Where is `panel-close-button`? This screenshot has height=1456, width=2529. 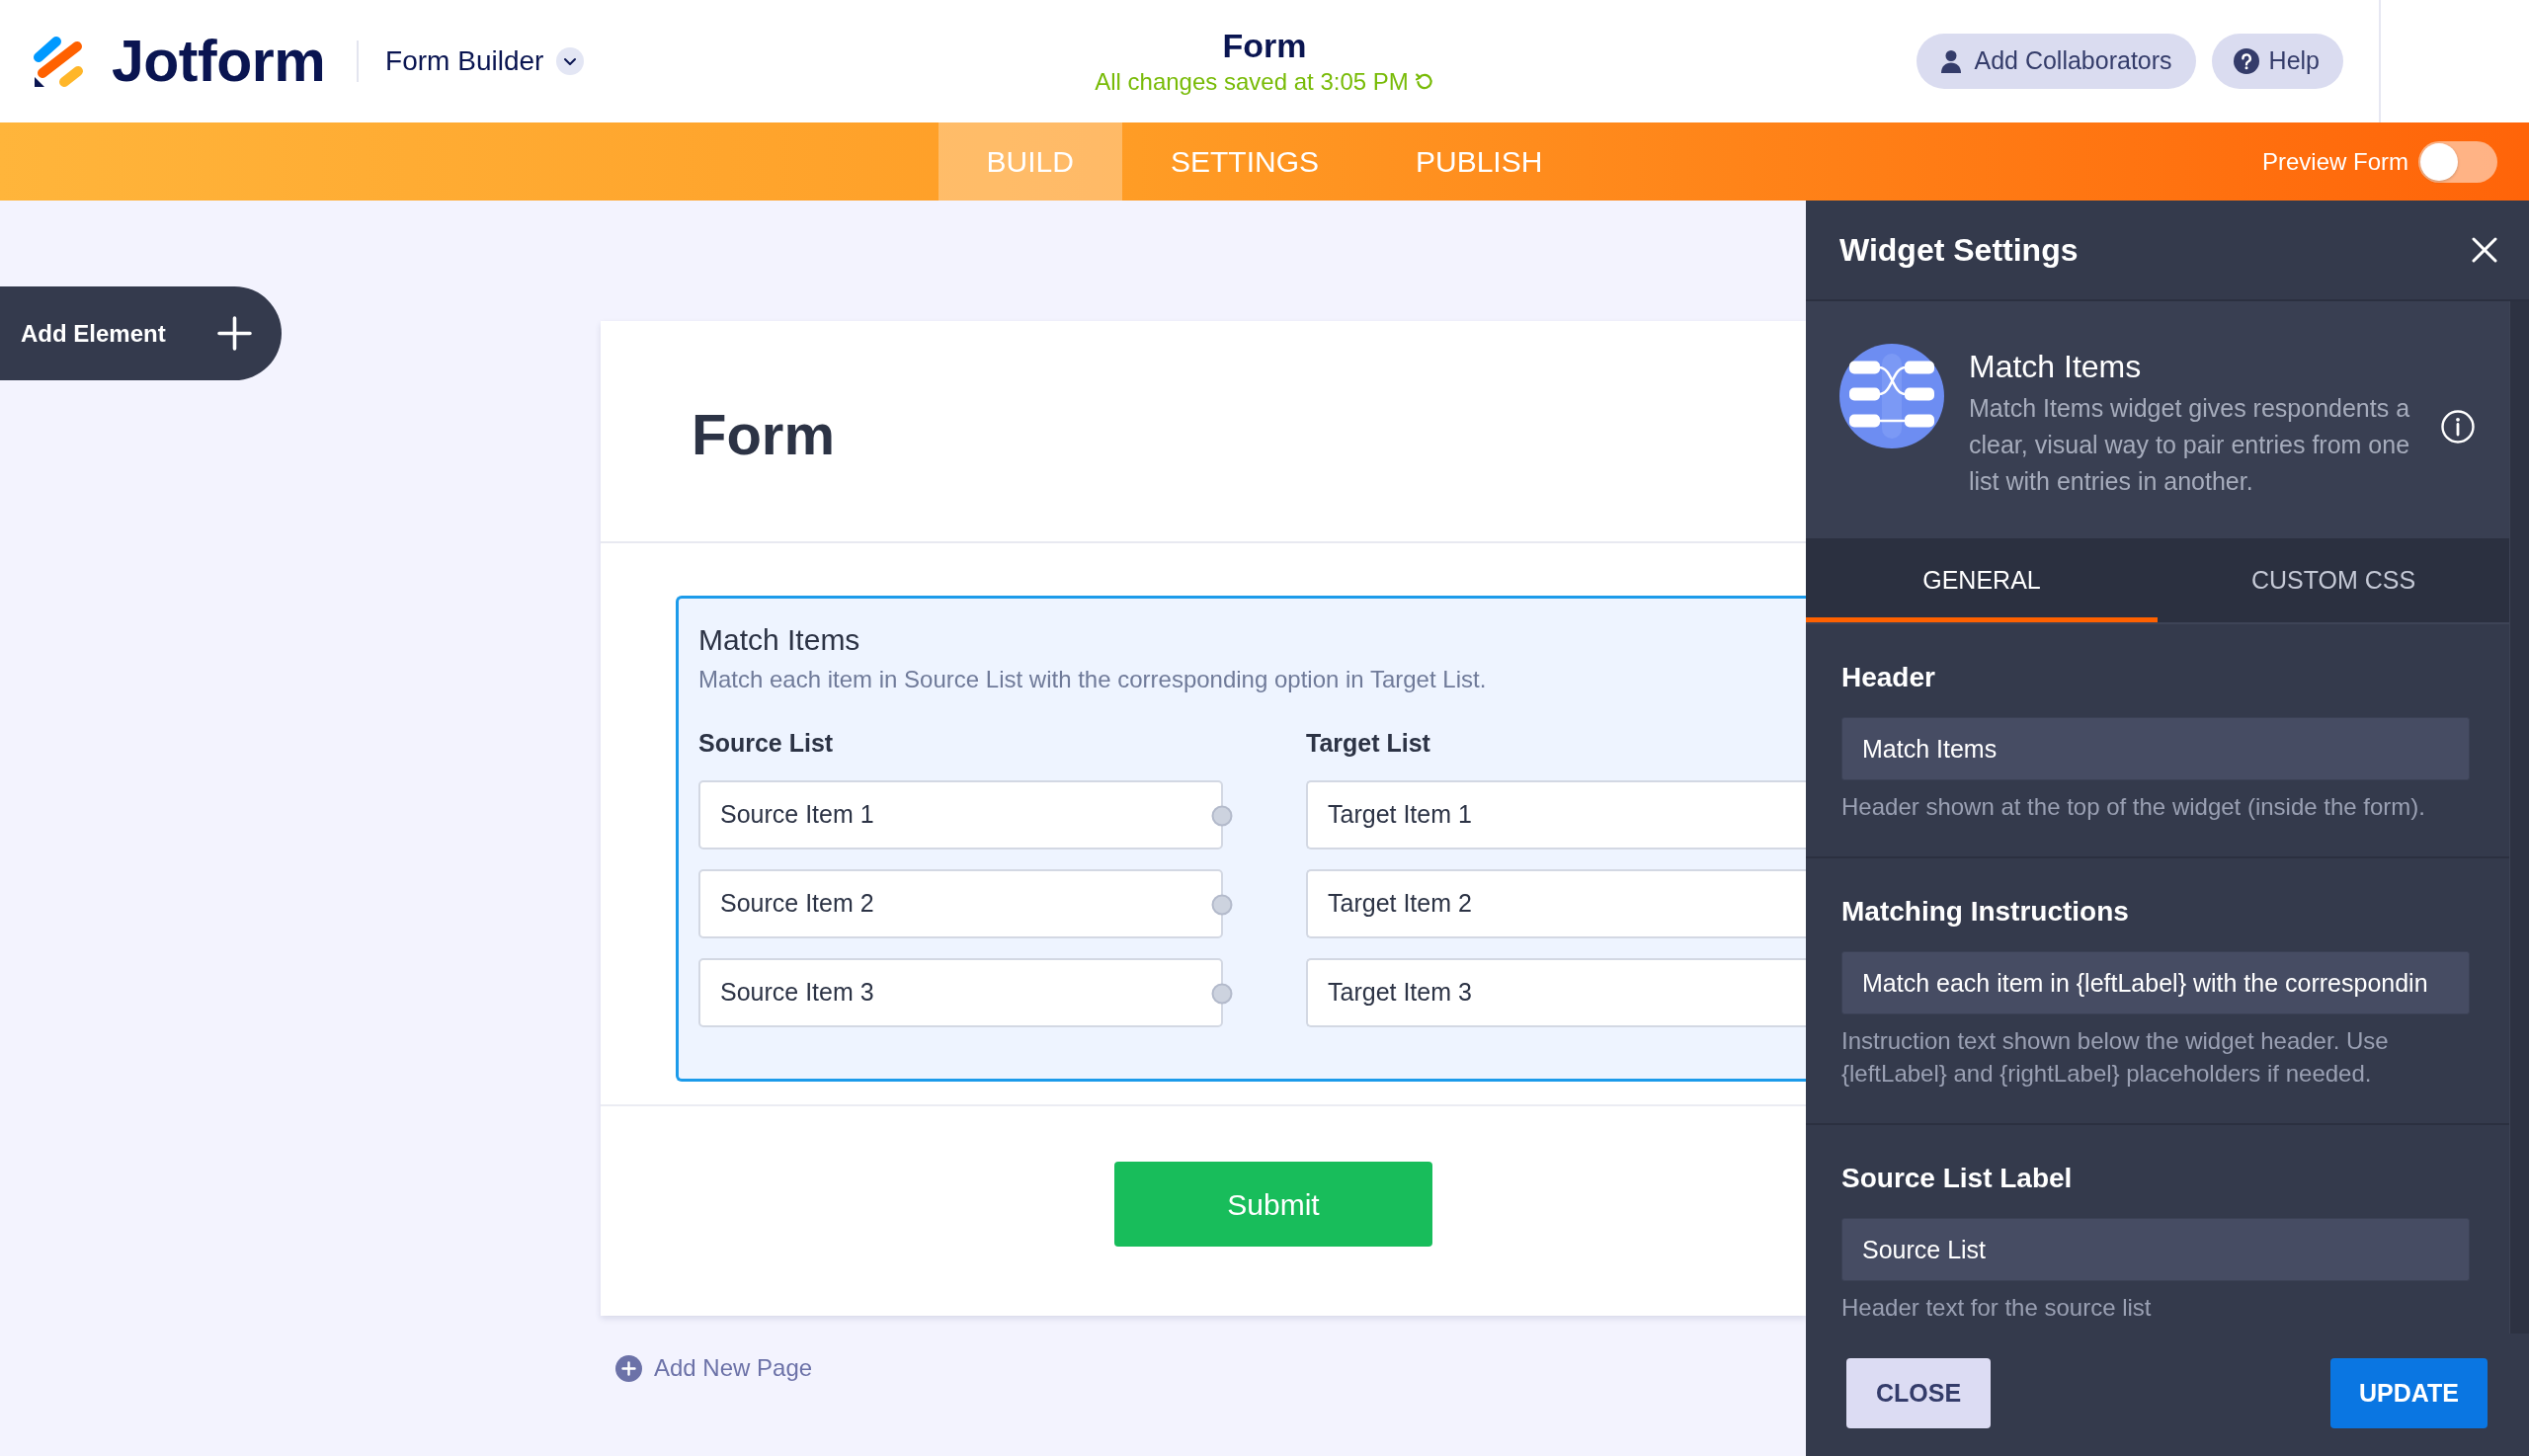
panel-close-button is located at coordinates (2485, 250).